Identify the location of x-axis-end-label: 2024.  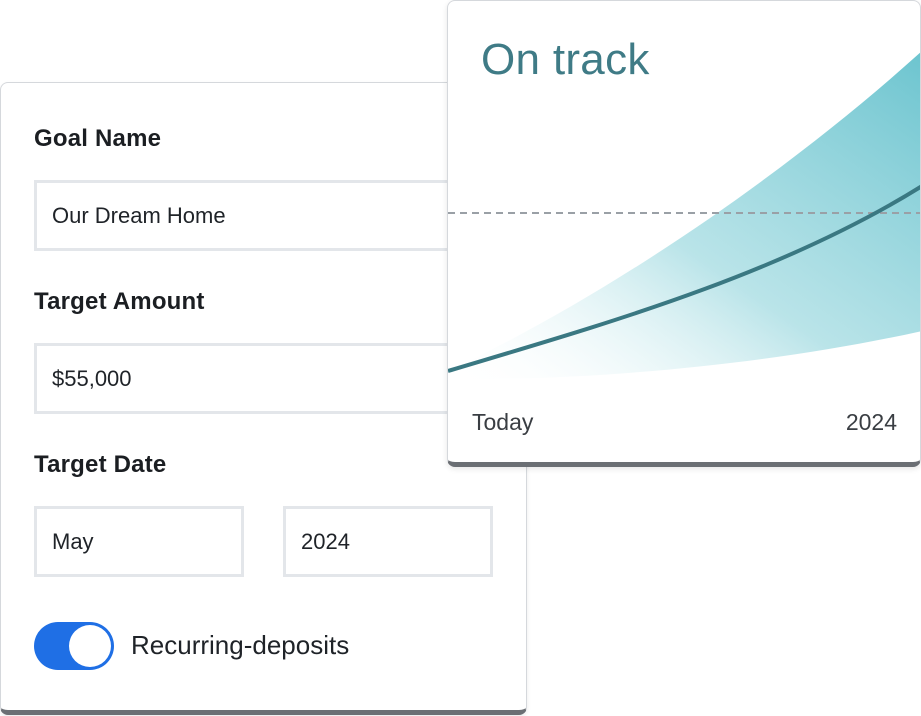
(871, 422).